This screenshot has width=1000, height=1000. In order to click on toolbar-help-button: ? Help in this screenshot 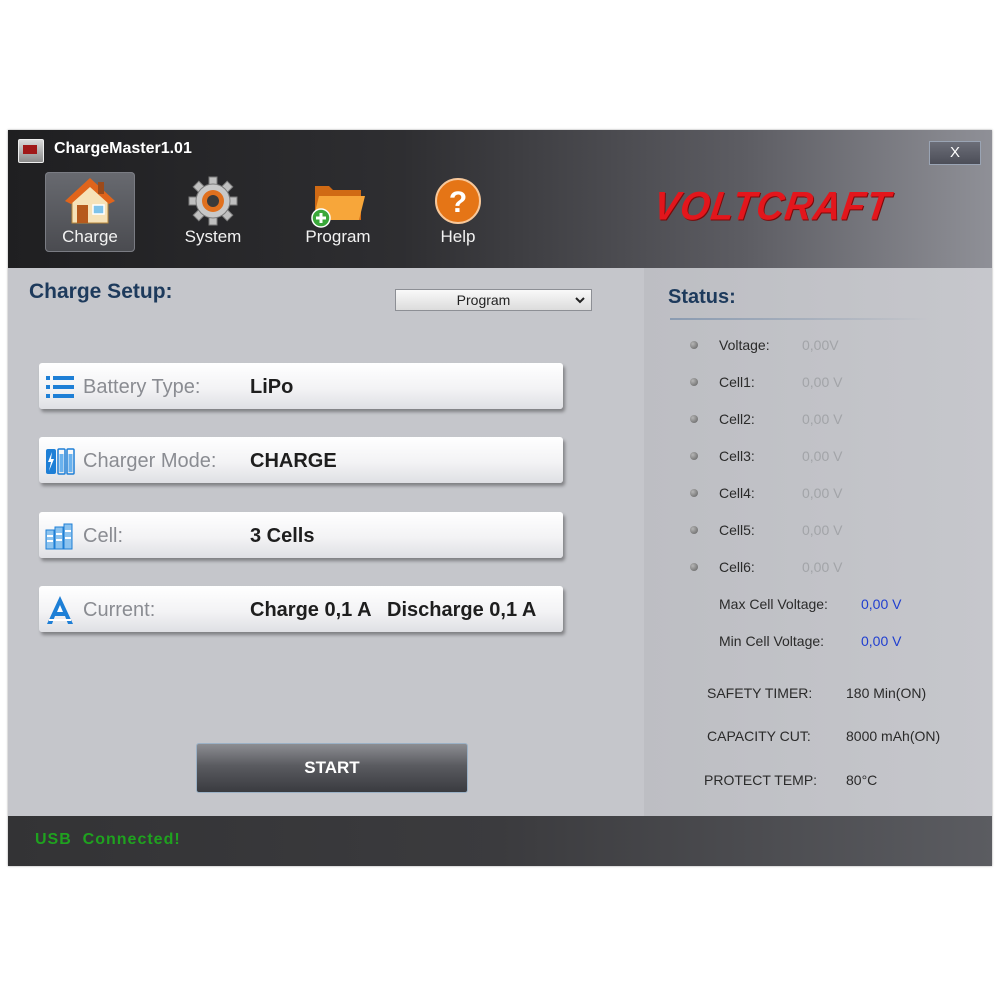, I will do `click(458, 212)`.